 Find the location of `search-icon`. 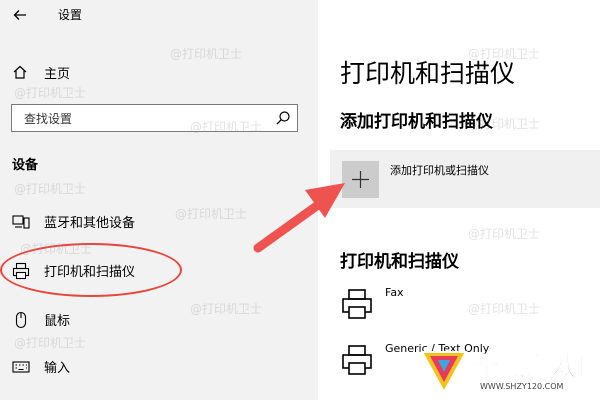

search-icon is located at coordinates (283, 118).